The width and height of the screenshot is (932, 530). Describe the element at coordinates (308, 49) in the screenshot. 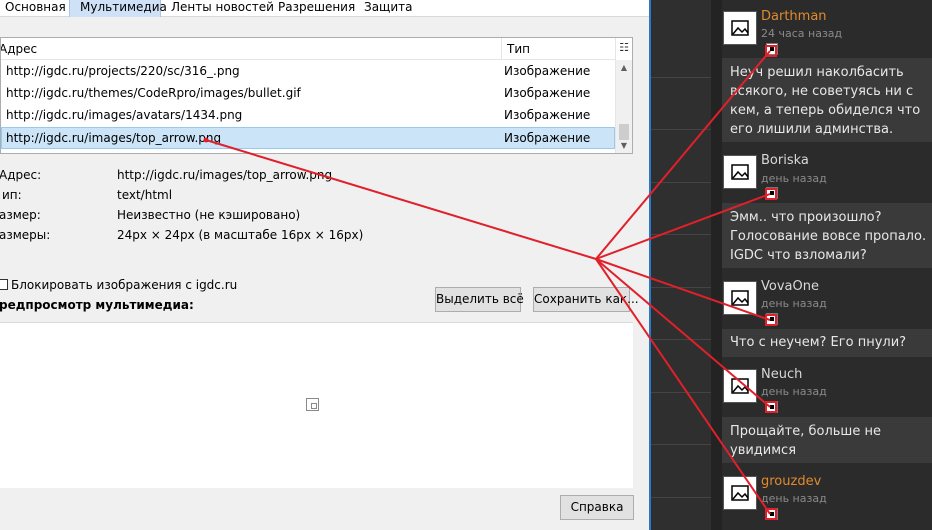

I see `list-header: Адрес Тип` at that location.